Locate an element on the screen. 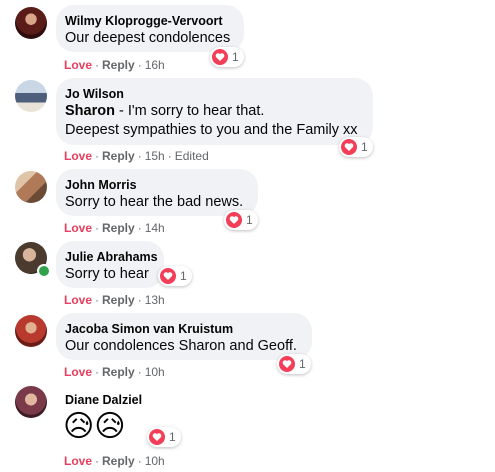 The height and width of the screenshot is (472, 495). comment-text-part: - I'm sorry to hear that. is located at coordinates (189, 111).